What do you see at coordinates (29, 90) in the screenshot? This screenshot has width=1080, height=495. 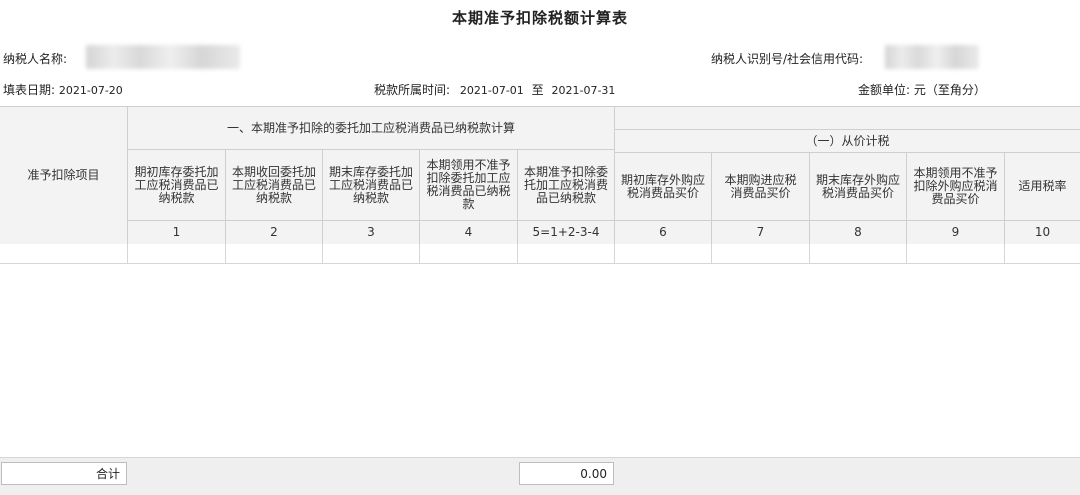 I see `fill-date-label: 填表日期:` at bounding box center [29, 90].